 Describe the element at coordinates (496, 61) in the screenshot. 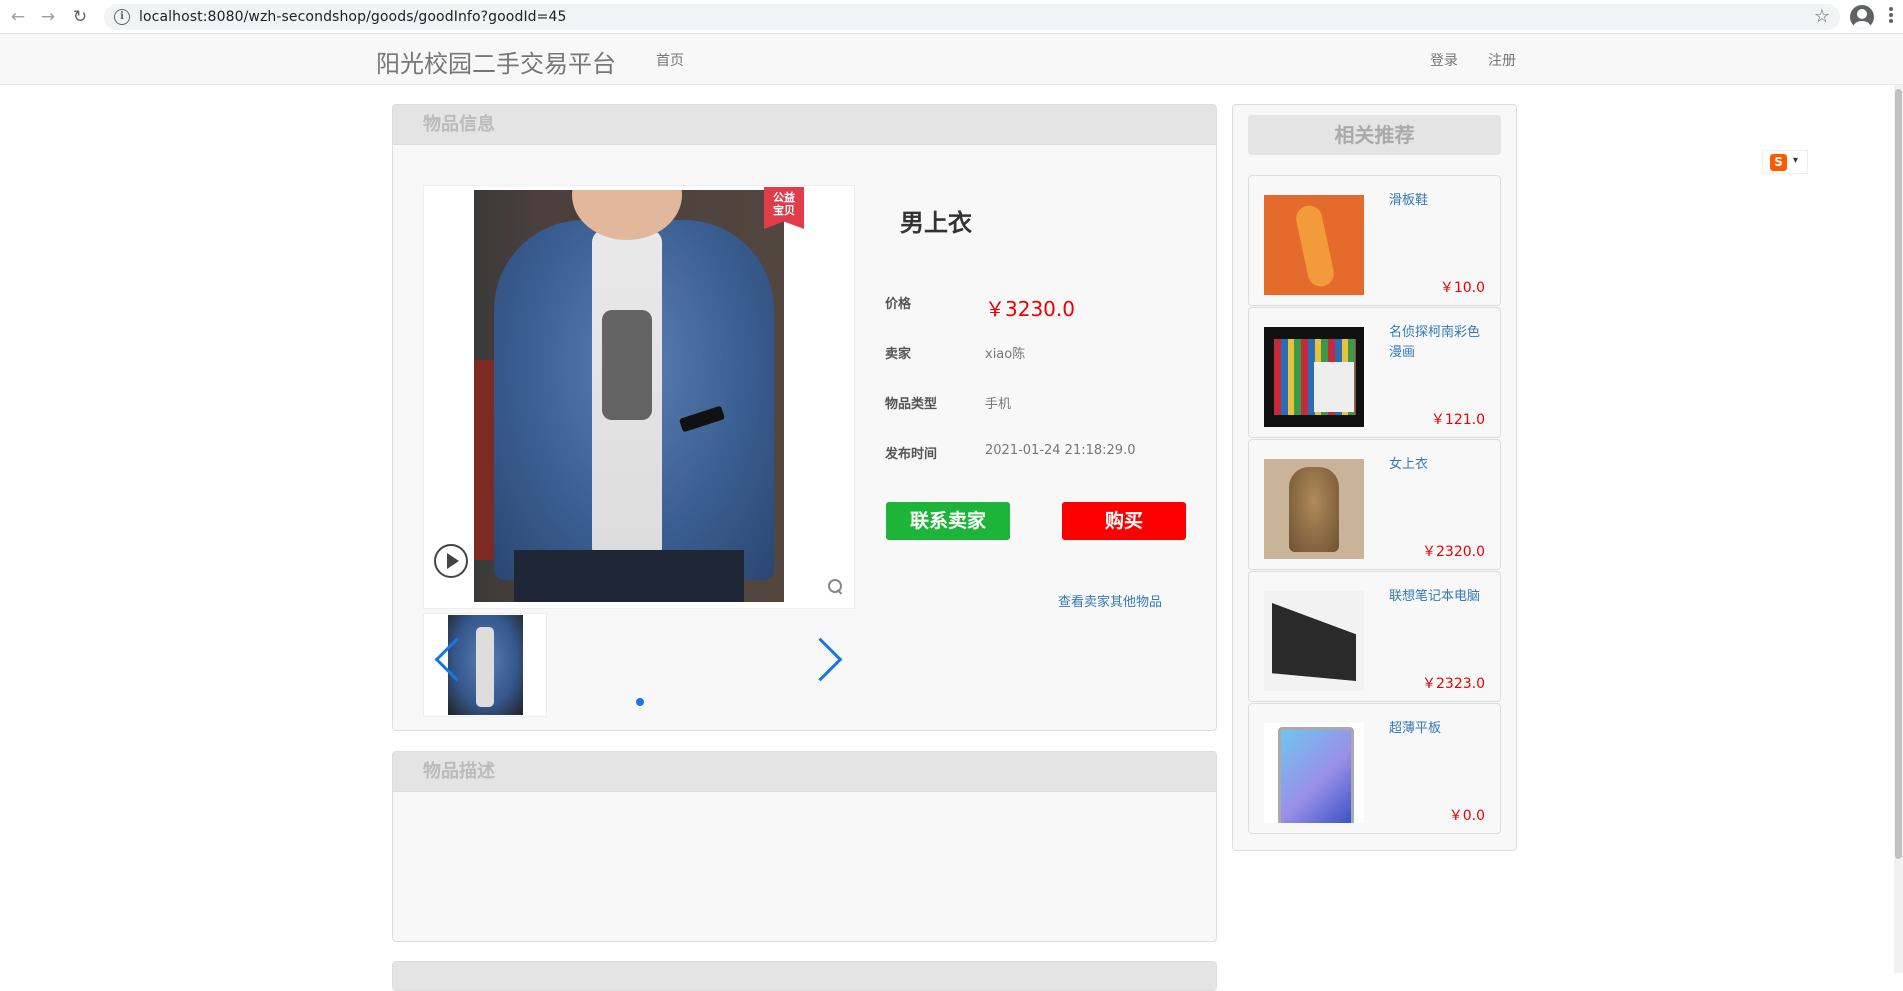

I see `site-brand: 阳光校园二手交易平台` at that location.